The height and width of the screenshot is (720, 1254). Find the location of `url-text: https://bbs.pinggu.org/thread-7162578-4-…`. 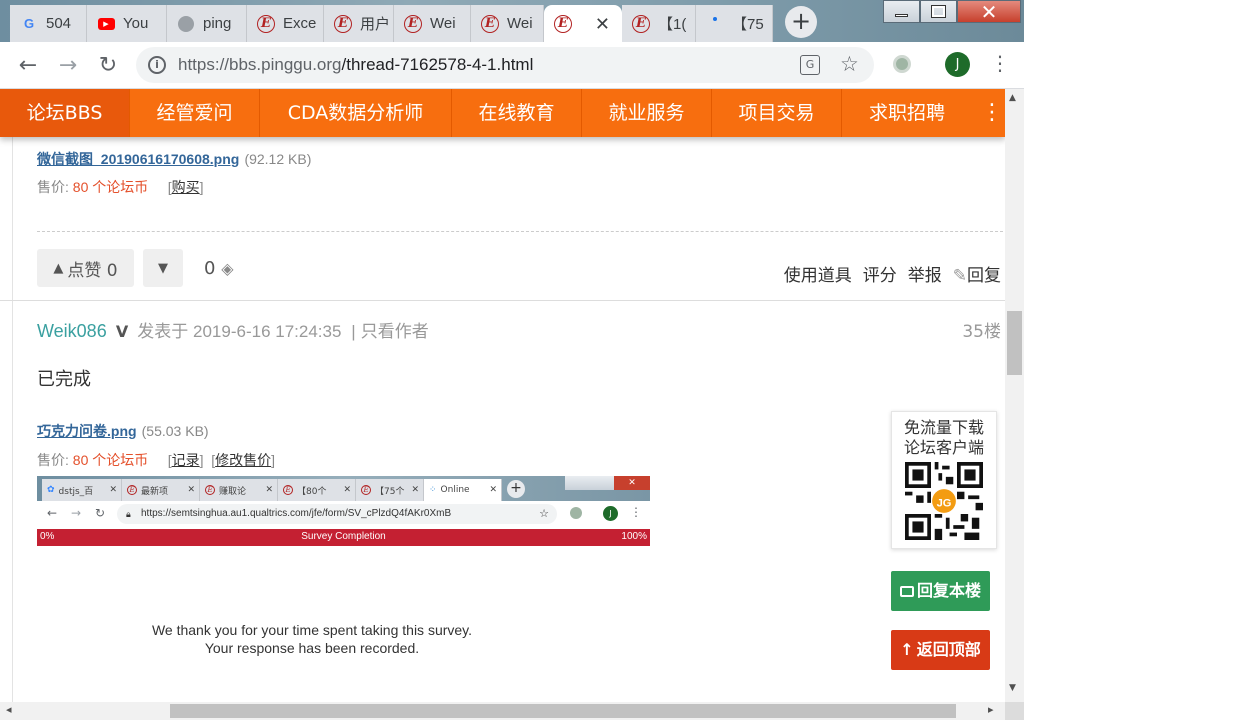

url-text: https://bbs.pinggu.org/thread-7162578-4-… is located at coordinates (355, 65).